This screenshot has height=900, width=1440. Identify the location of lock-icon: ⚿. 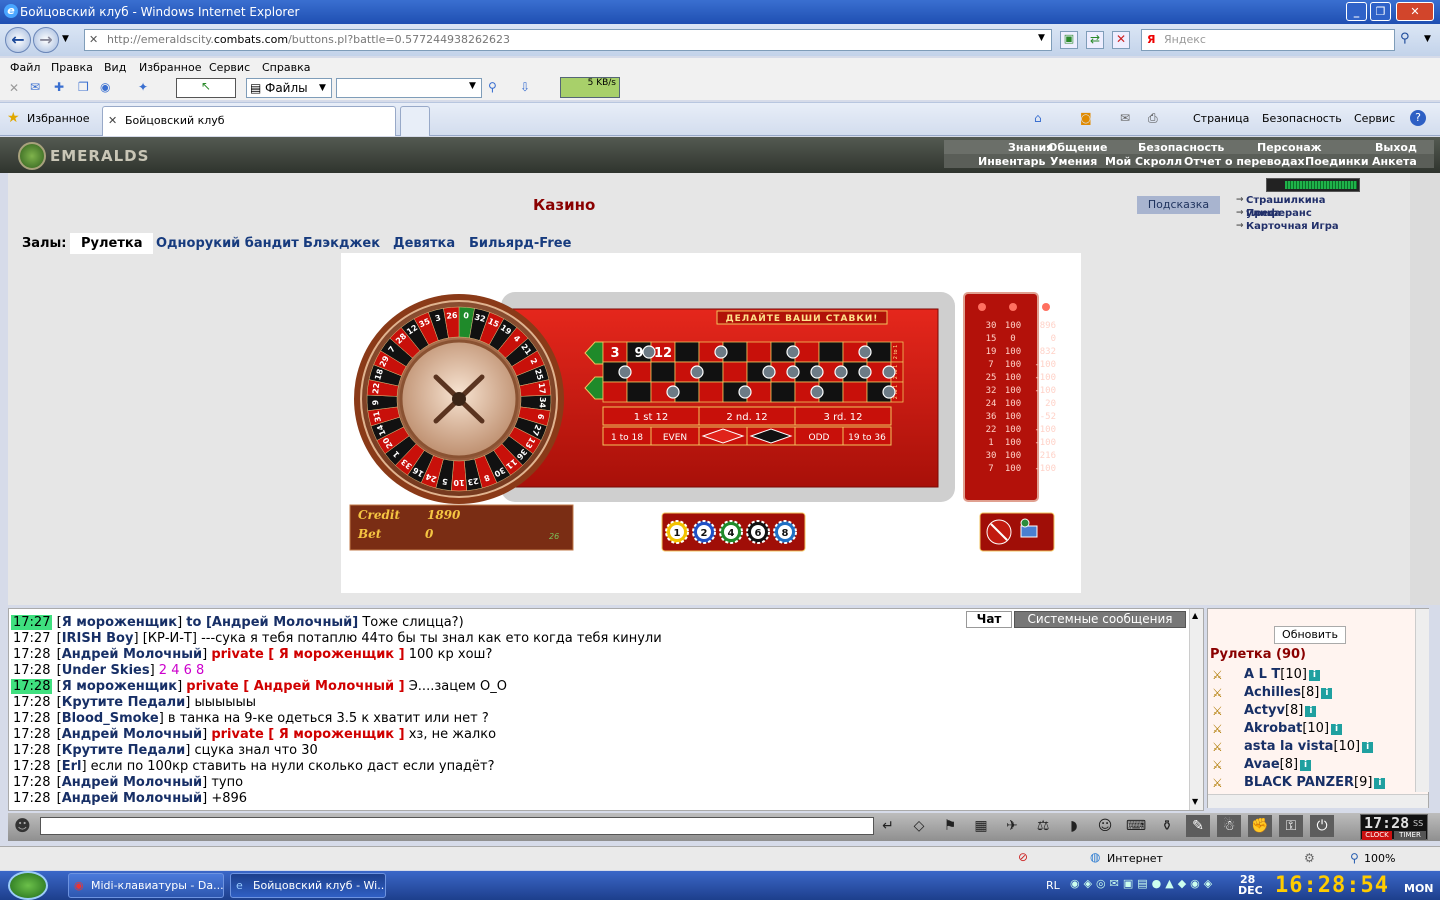
(1291, 826).